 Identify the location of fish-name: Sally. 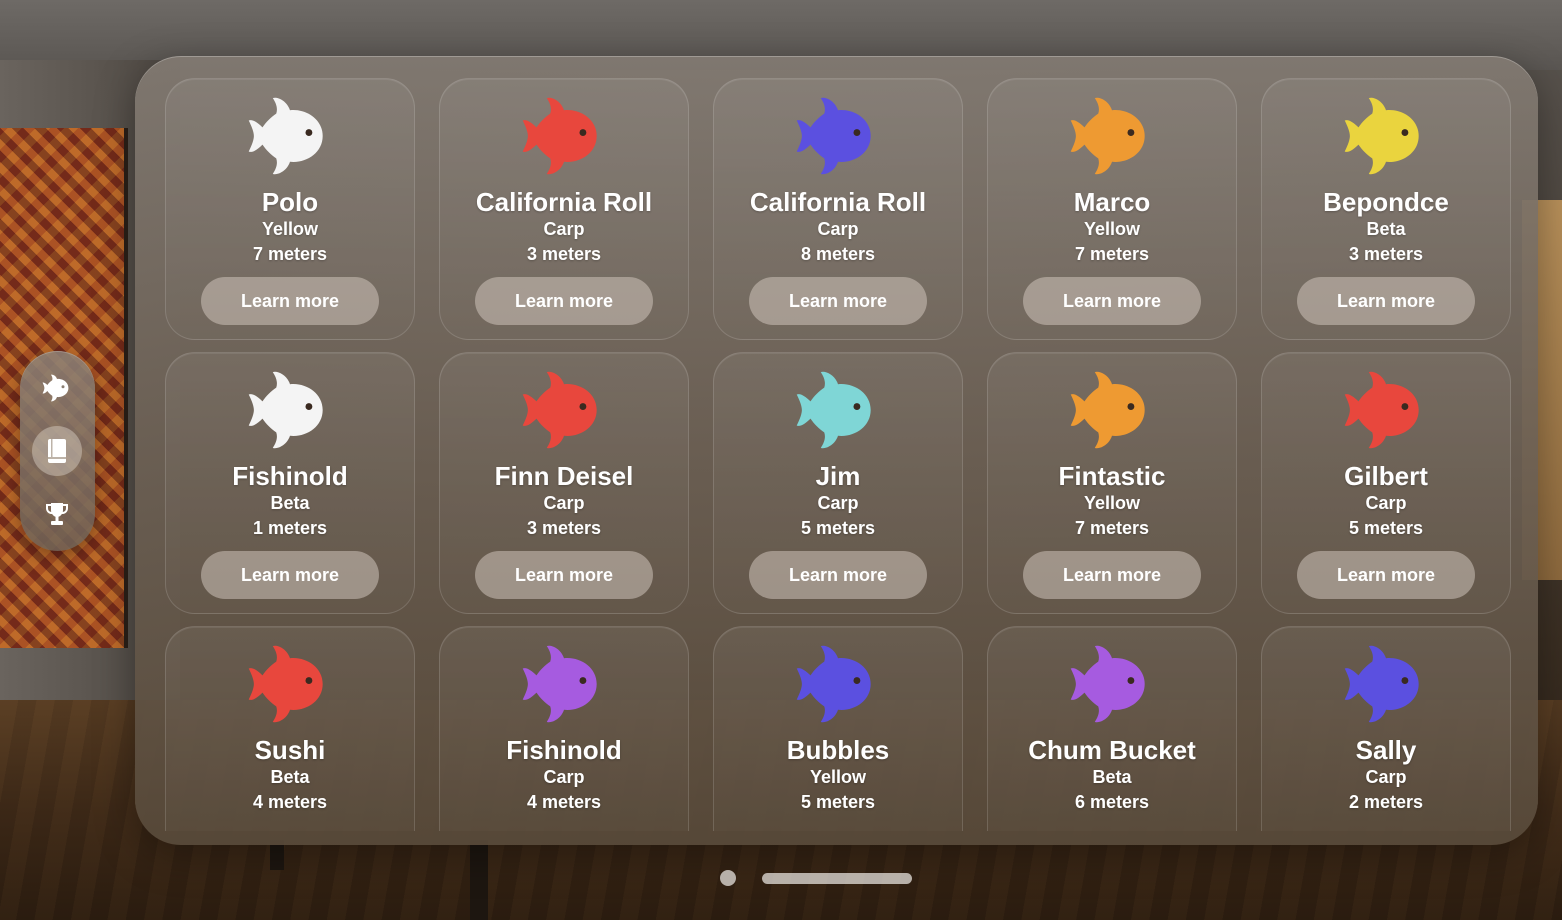
(1386, 750).